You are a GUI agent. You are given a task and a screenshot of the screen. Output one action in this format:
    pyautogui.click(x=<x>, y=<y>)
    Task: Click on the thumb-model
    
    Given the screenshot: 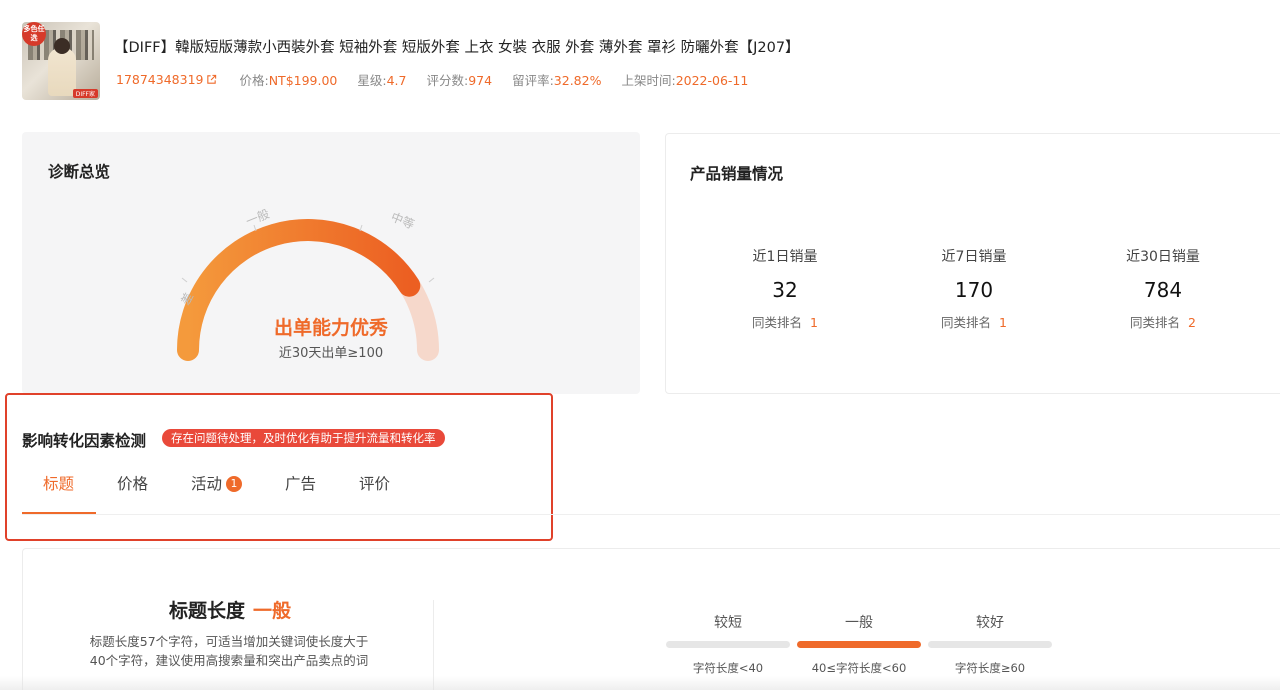 What is the action you would take?
    pyautogui.click(x=62, y=72)
    